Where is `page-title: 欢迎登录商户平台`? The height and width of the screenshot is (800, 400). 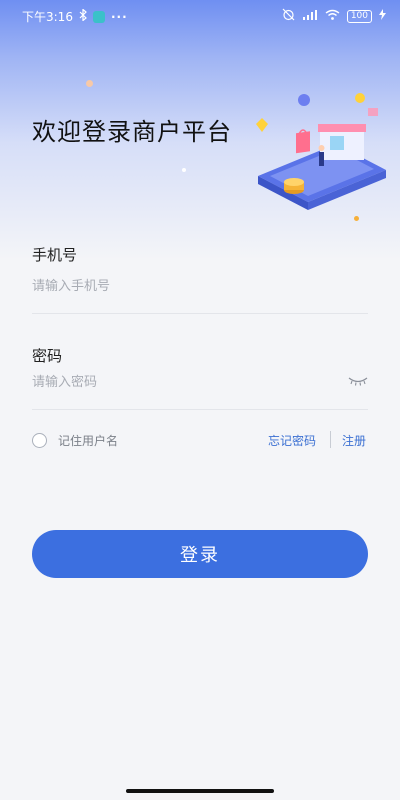
page-title: 欢迎登录商户平台 is located at coordinates (132, 132).